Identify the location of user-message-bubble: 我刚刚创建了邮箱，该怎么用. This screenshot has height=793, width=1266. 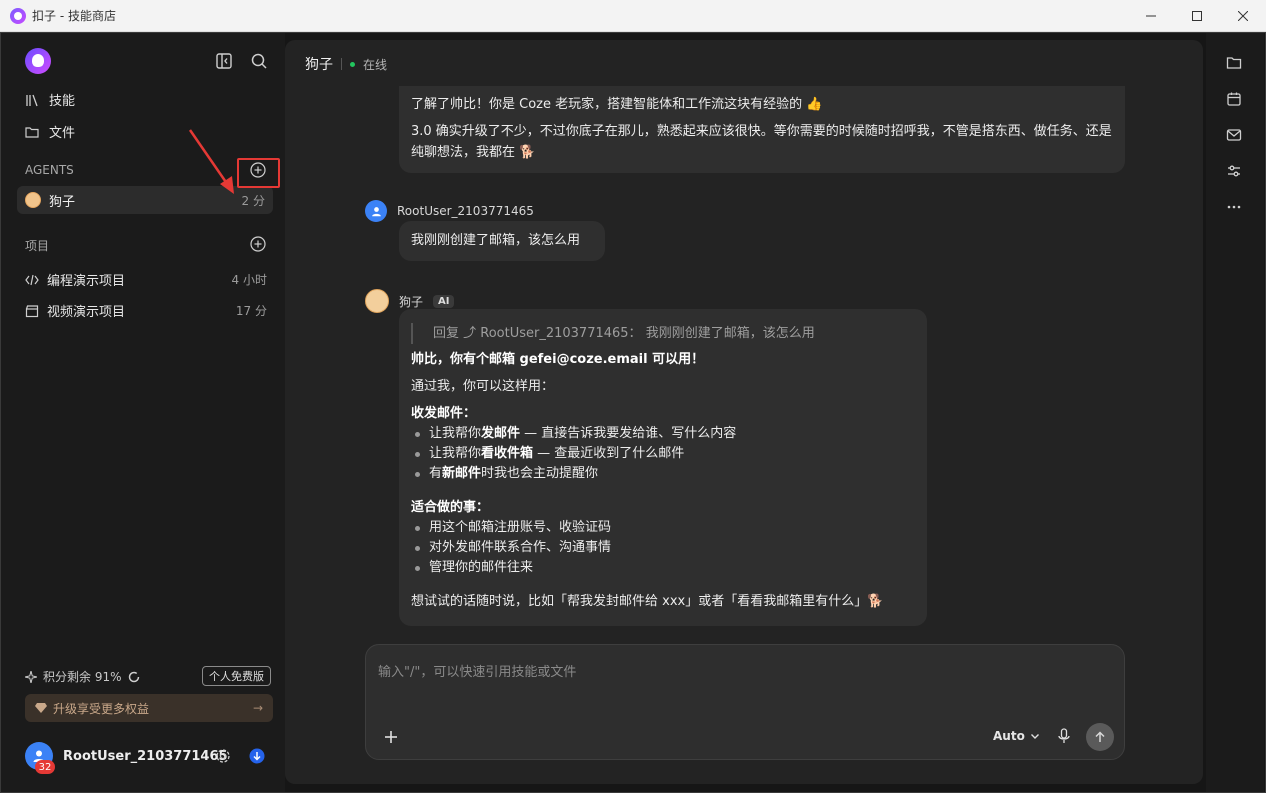
(502, 241).